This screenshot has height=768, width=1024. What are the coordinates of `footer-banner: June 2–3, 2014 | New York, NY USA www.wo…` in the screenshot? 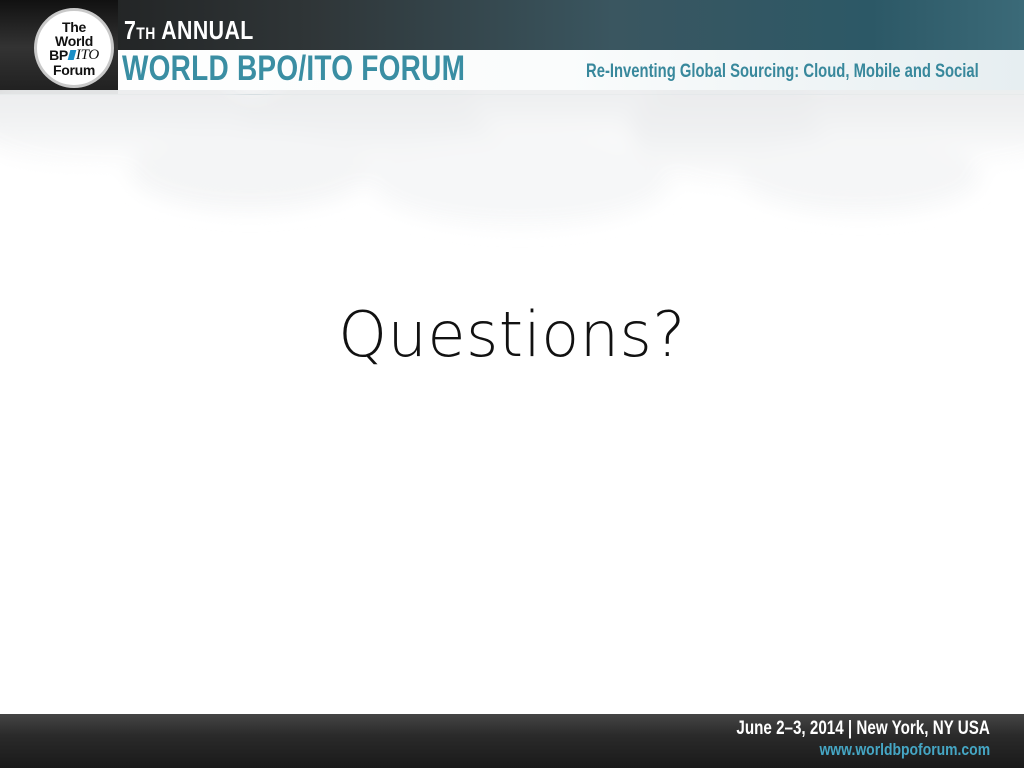 It's located at (512, 741).